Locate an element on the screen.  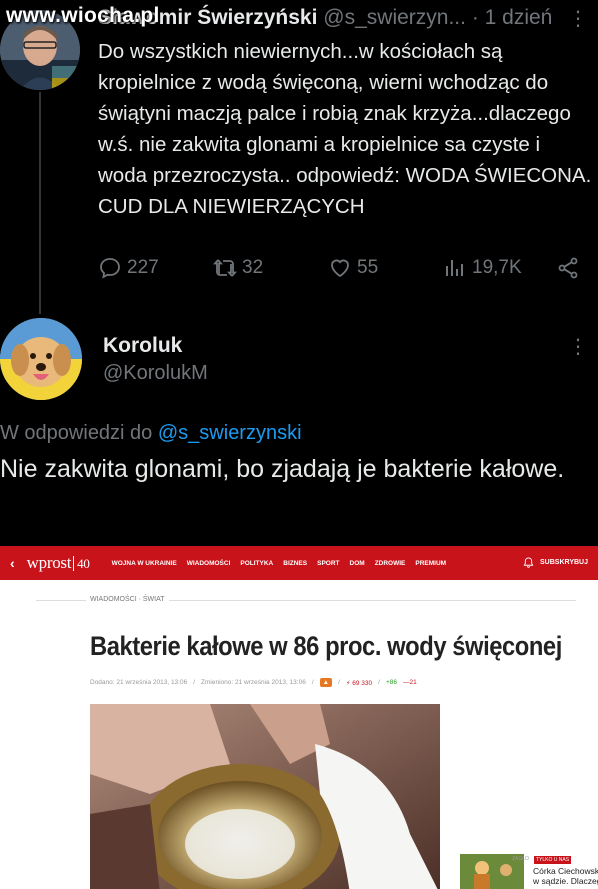
menu-item: WIADOMOŚCI is located at coordinates (209, 563).